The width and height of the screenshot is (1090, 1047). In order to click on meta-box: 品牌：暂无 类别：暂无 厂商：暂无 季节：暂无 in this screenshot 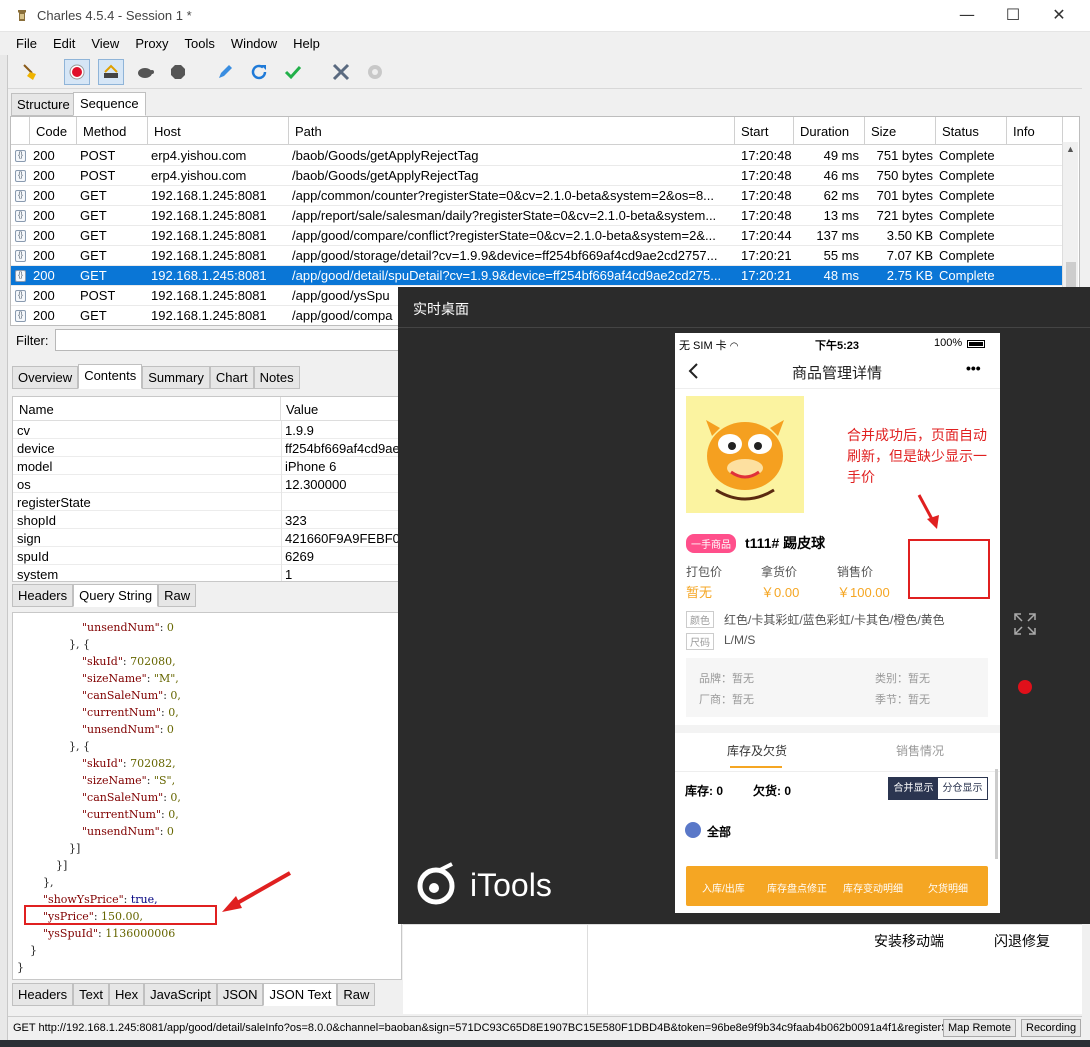, I will do `click(837, 687)`.